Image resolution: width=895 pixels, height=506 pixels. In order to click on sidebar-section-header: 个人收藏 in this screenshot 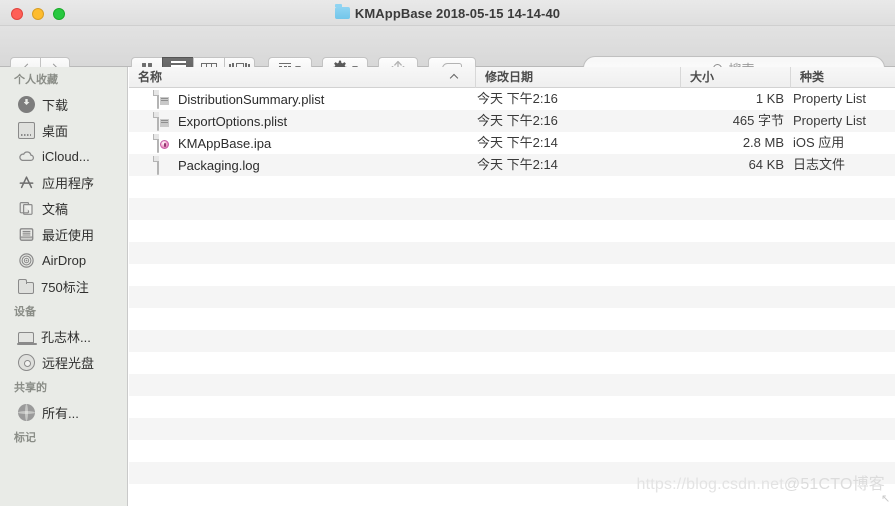, I will do `click(36, 80)`.